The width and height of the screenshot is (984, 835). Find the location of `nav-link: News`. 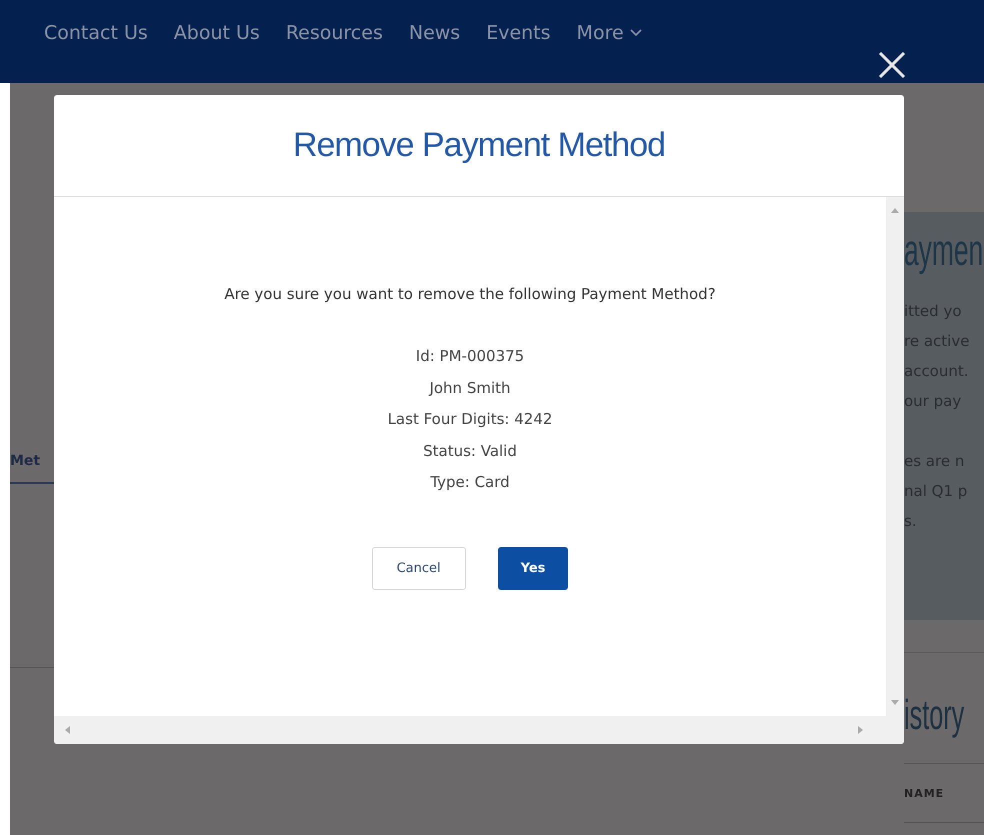

nav-link: News is located at coordinates (434, 33).